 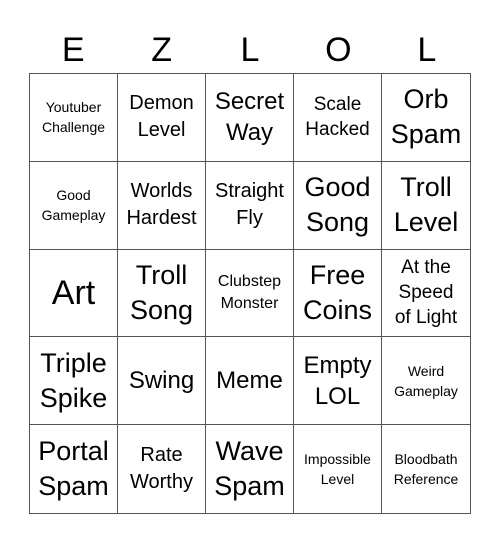 I want to click on cell-label: Good Gameplay, so click(x=73, y=205).